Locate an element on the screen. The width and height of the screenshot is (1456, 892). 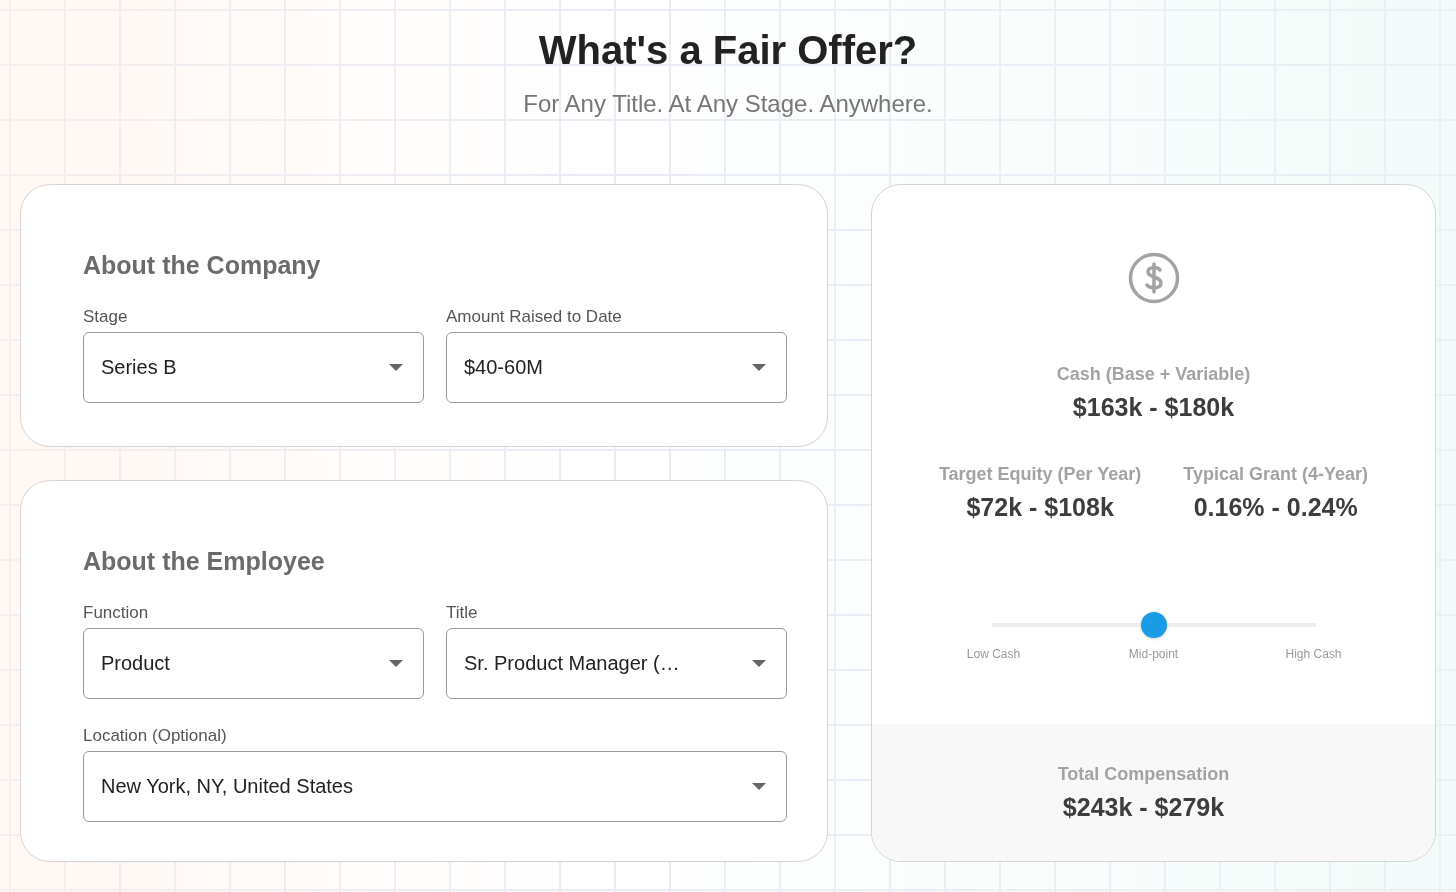
stat-value: $72k - $108k is located at coordinates (1040, 507).